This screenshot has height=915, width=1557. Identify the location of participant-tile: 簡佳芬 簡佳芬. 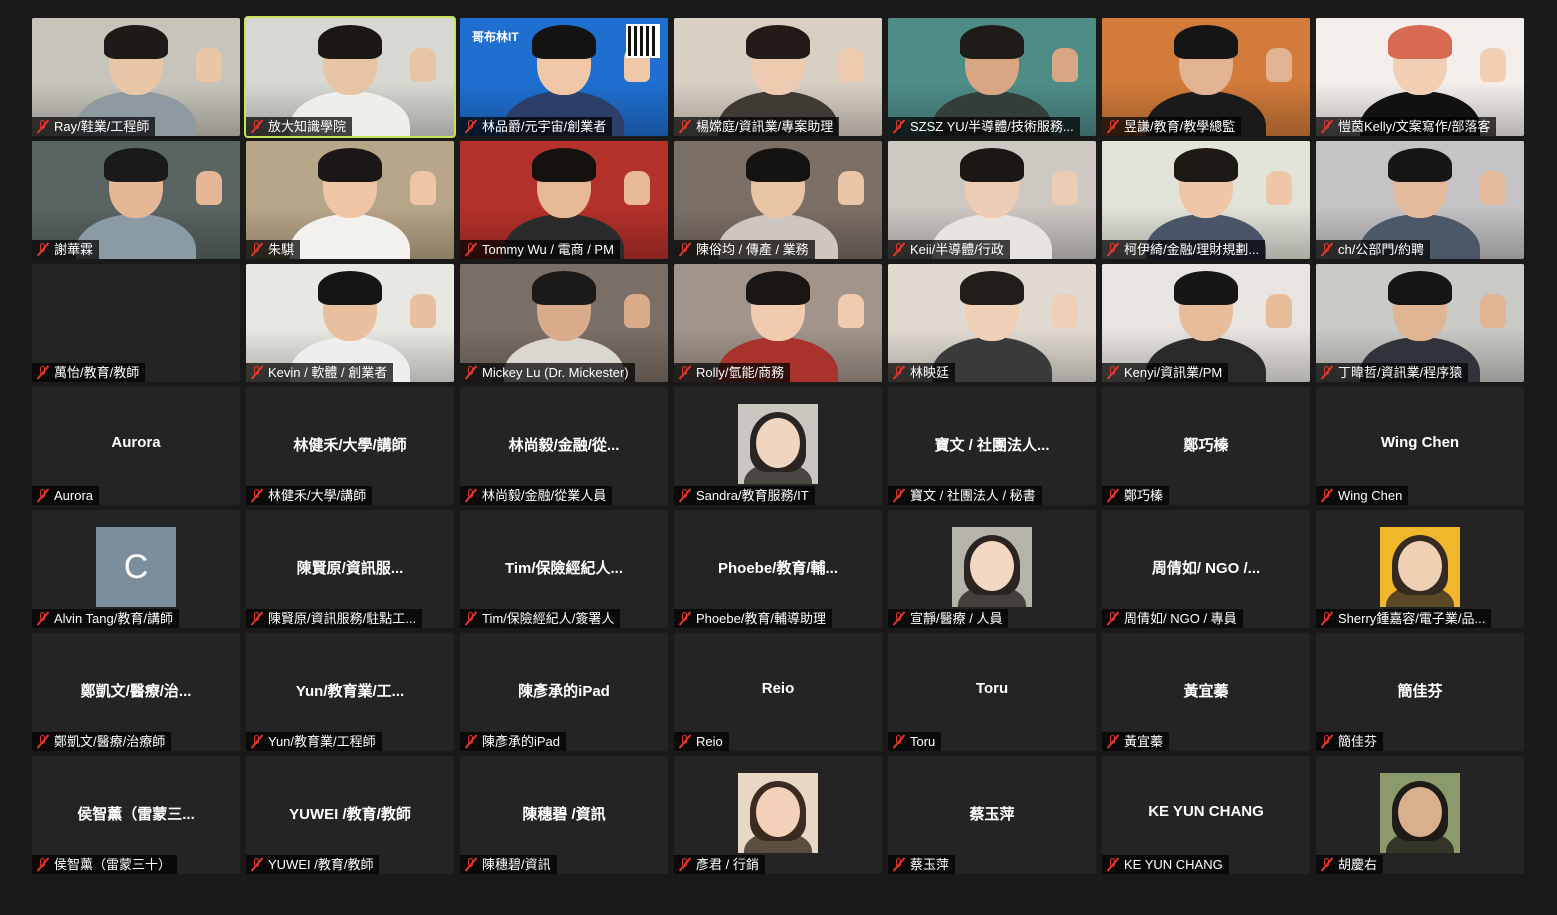
(1420, 692).